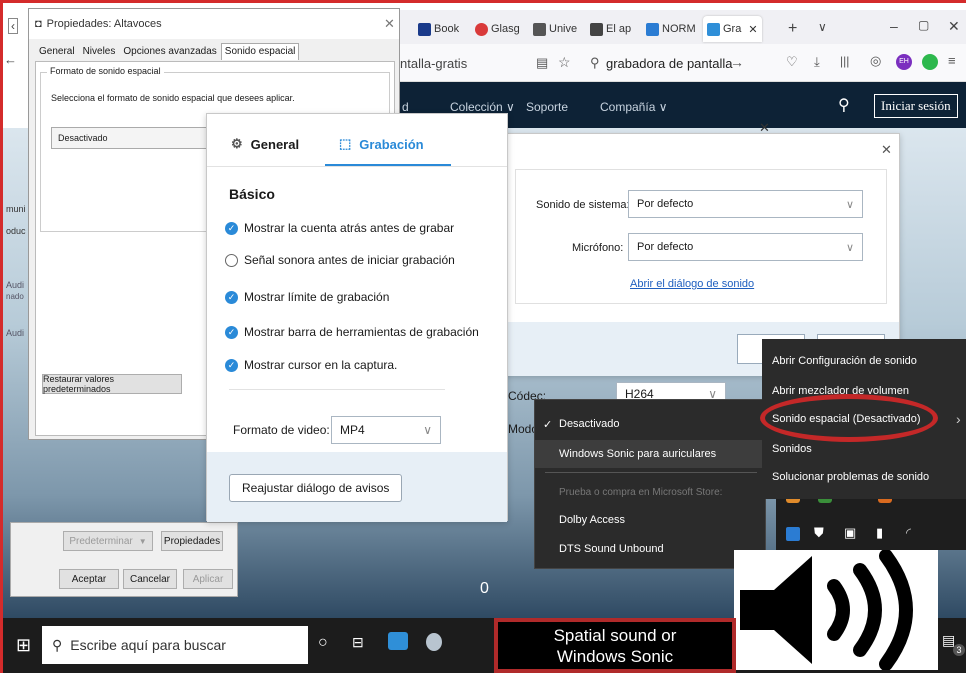 This screenshot has width=966, height=673. What do you see at coordinates (15, 296) in the screenshot?
I see `page-text: nado` at bounding box center [15, 296].